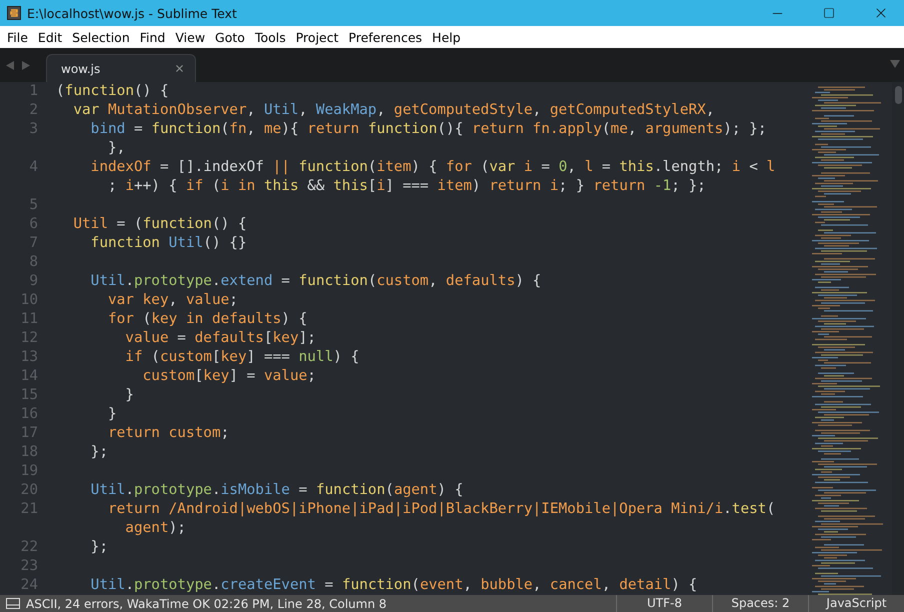  What do you see at coordinates (895, 64) in the screenshot?
I see `dropdown-icon` at bounding box center [895, 64].